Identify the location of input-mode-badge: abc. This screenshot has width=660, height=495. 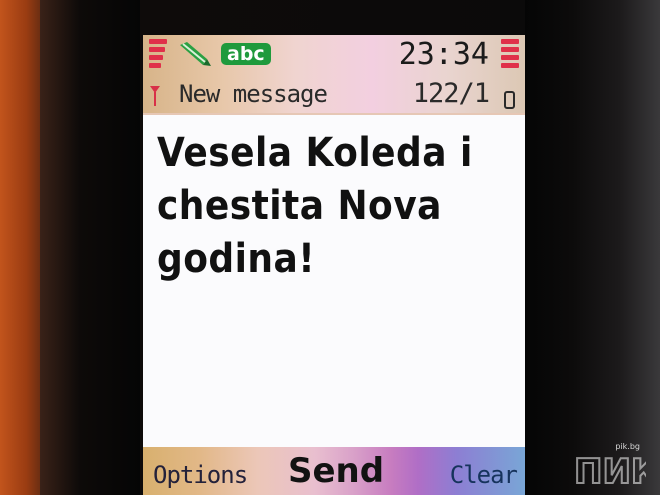
(246, 54).